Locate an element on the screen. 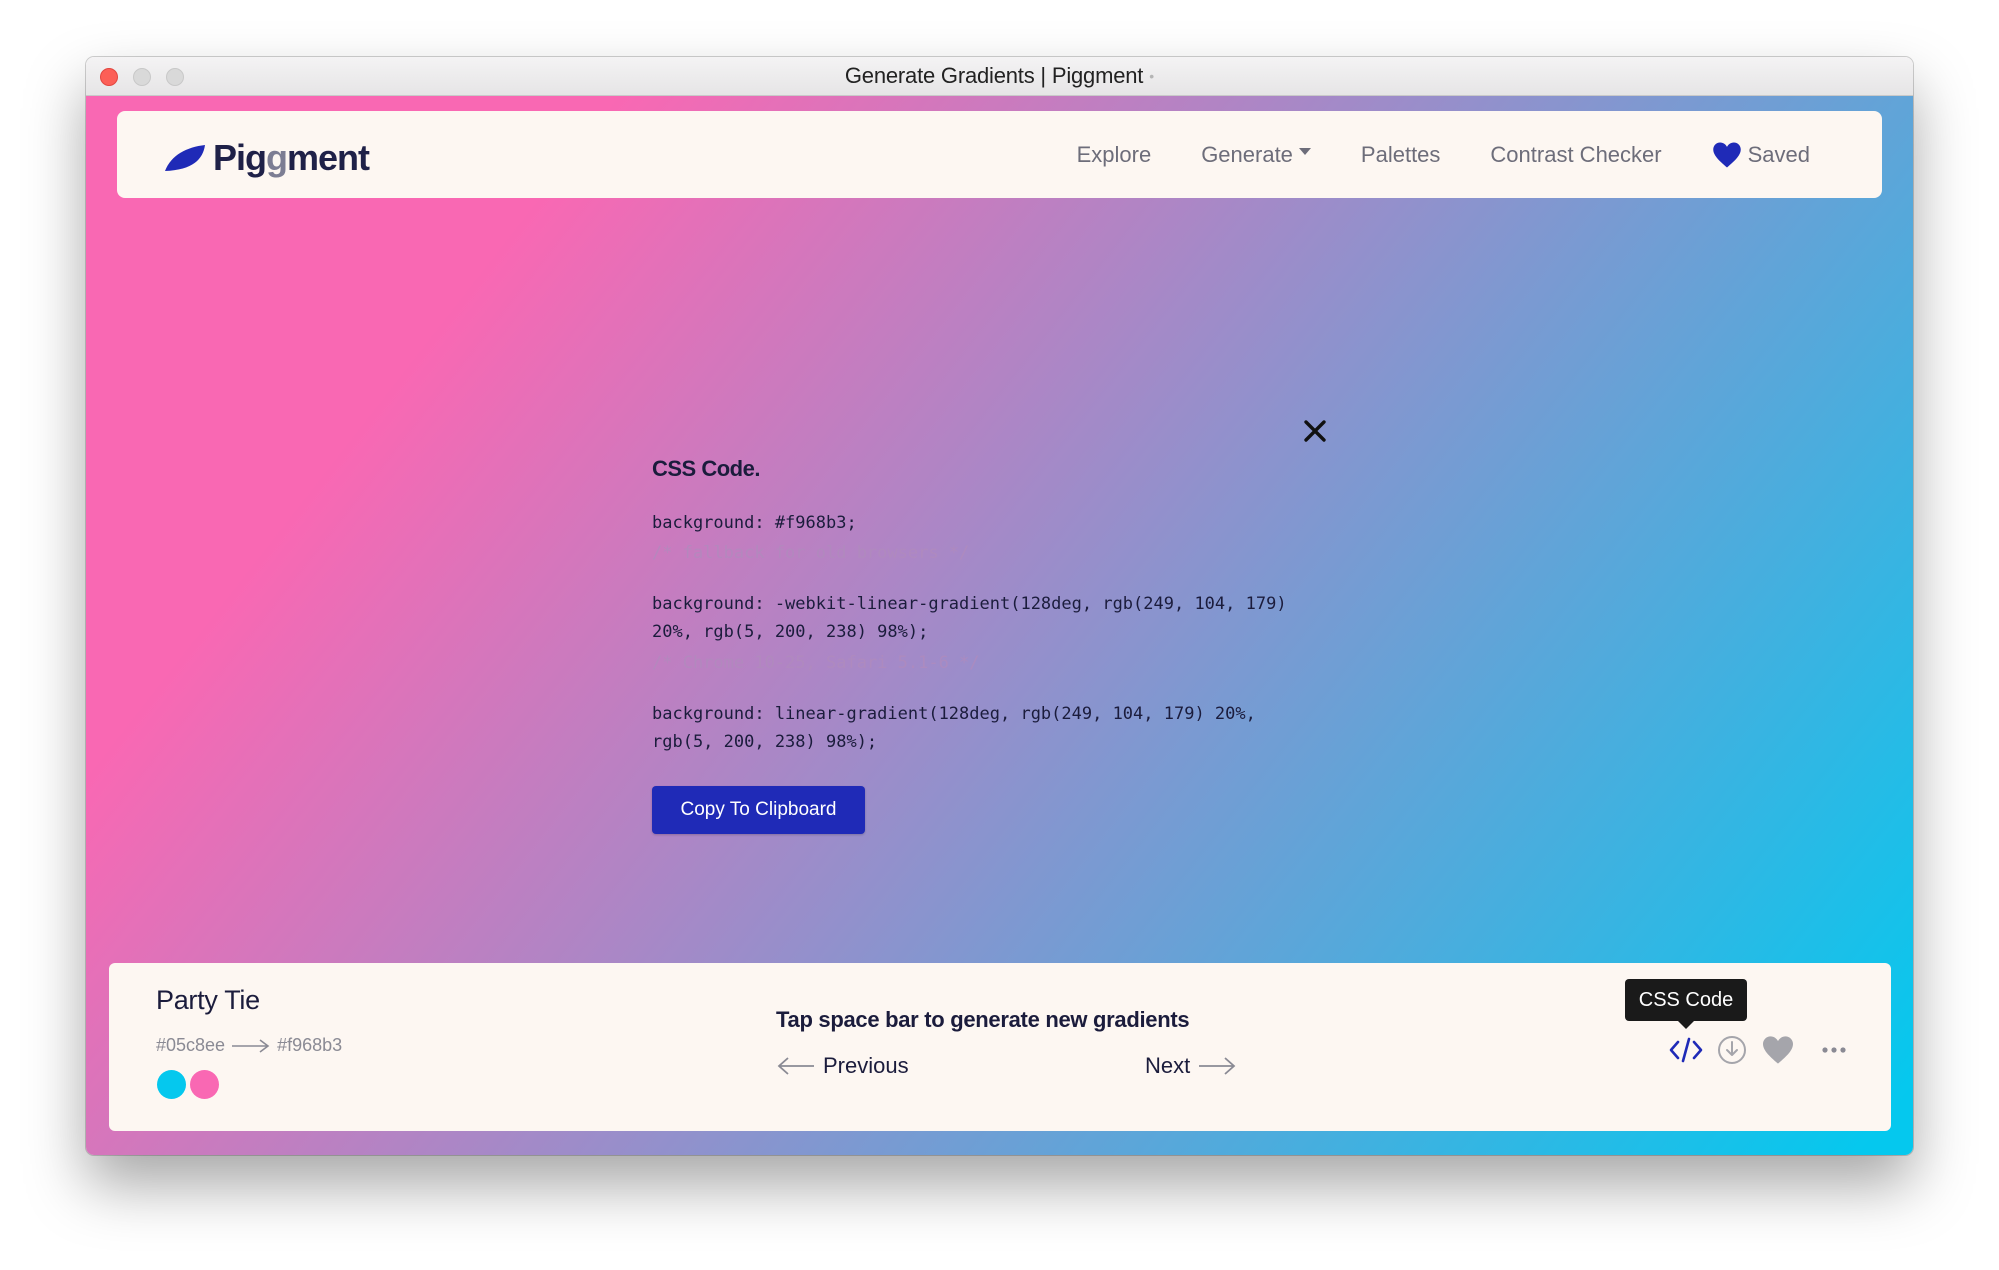  css-code-tooltip: CSS Code is located at coordinates (1686, 1004).